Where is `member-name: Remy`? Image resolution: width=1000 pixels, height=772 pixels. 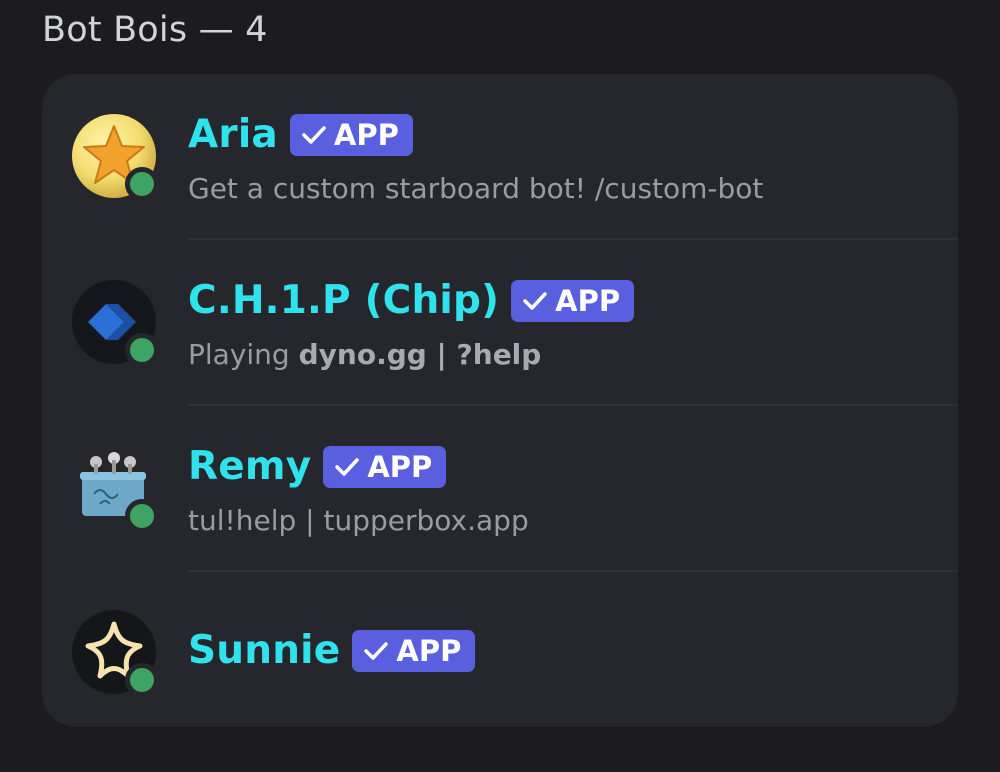 member-name: Remy is located at coordinates (250, 466).